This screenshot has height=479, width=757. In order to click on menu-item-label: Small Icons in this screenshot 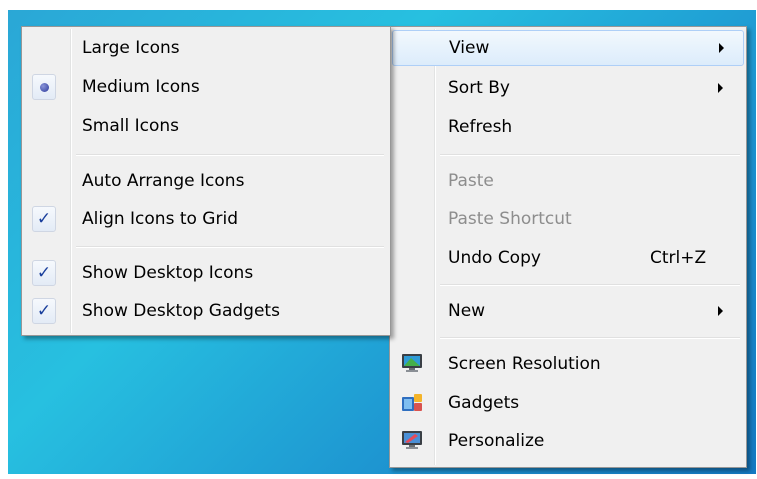, I will do `click(131, 126)`.